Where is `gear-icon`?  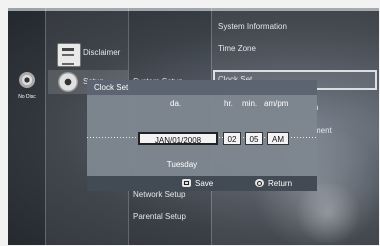
gear-icon is located at coordinates (68, 82).